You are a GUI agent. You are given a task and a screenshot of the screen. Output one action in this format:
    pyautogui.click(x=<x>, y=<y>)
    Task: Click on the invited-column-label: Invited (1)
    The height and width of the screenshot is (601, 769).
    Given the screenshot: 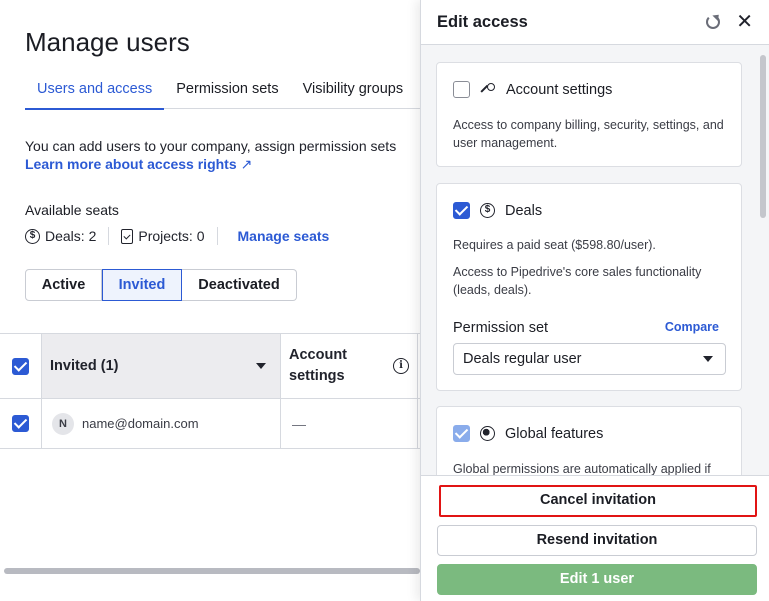 What is the action you would take?
    pyautogui.click(x=84, y=366)
    